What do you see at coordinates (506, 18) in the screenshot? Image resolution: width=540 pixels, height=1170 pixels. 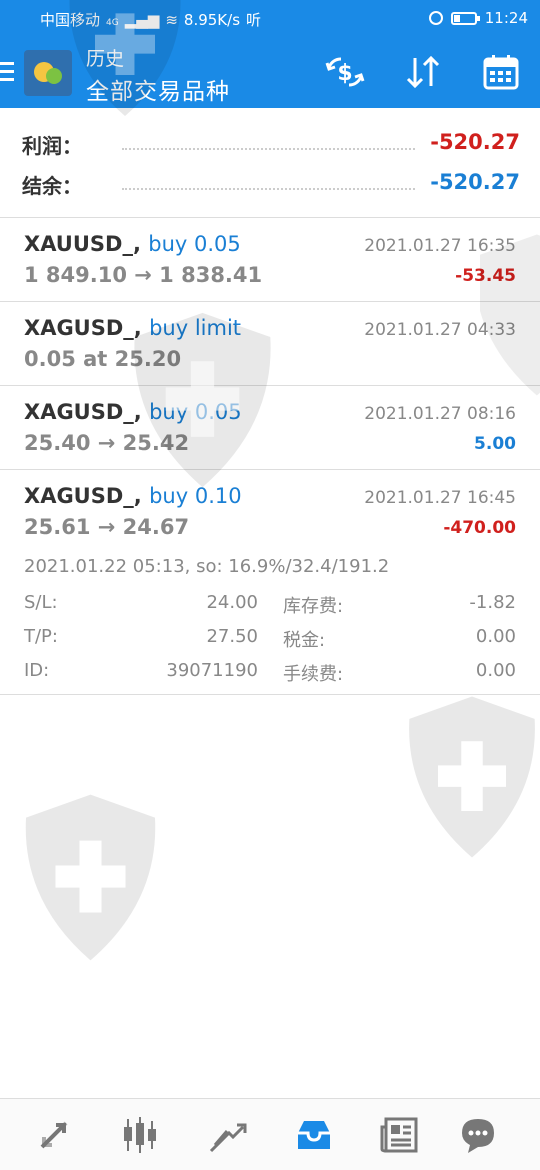 I see `clock: 11:24` at bounding box center [506, 18].